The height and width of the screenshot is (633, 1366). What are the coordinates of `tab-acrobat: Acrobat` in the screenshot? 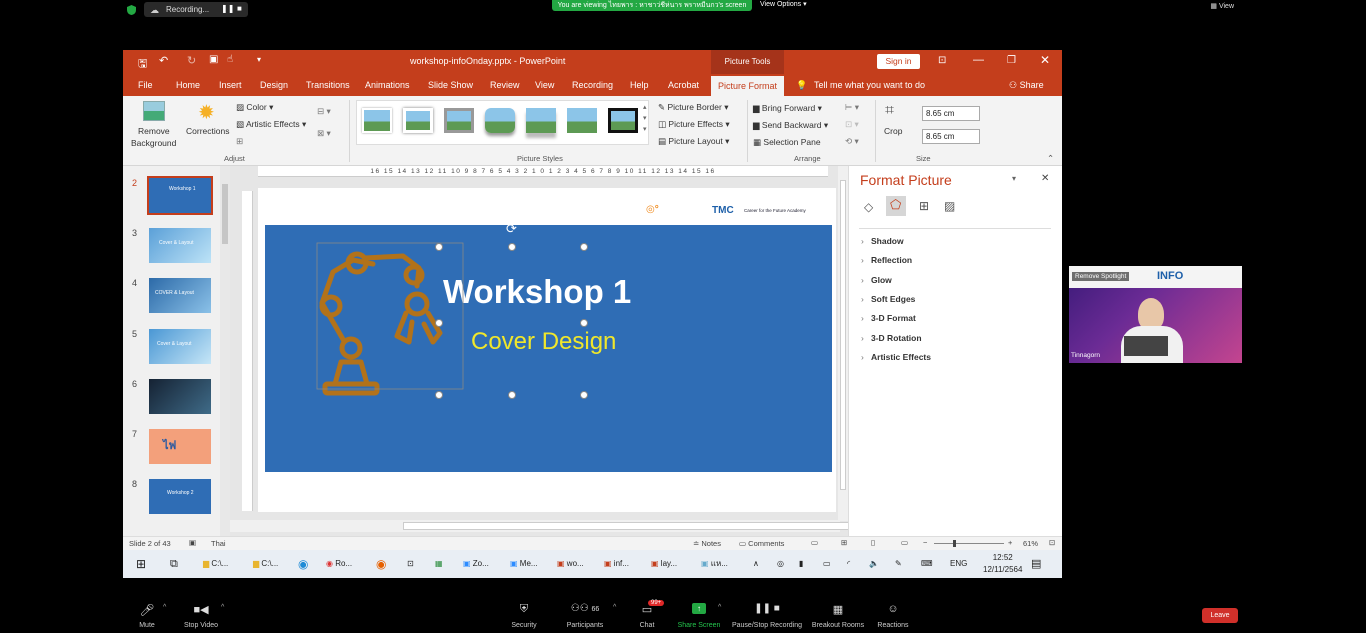 It's located at (683, 85).